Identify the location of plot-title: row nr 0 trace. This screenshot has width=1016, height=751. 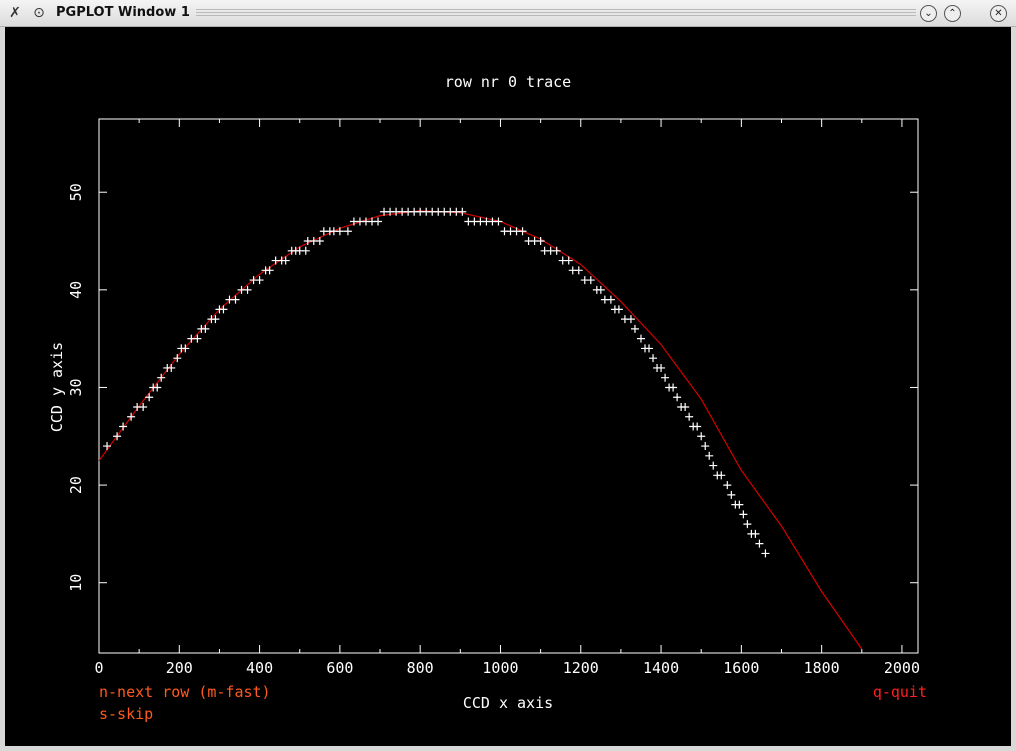
(508, 82).